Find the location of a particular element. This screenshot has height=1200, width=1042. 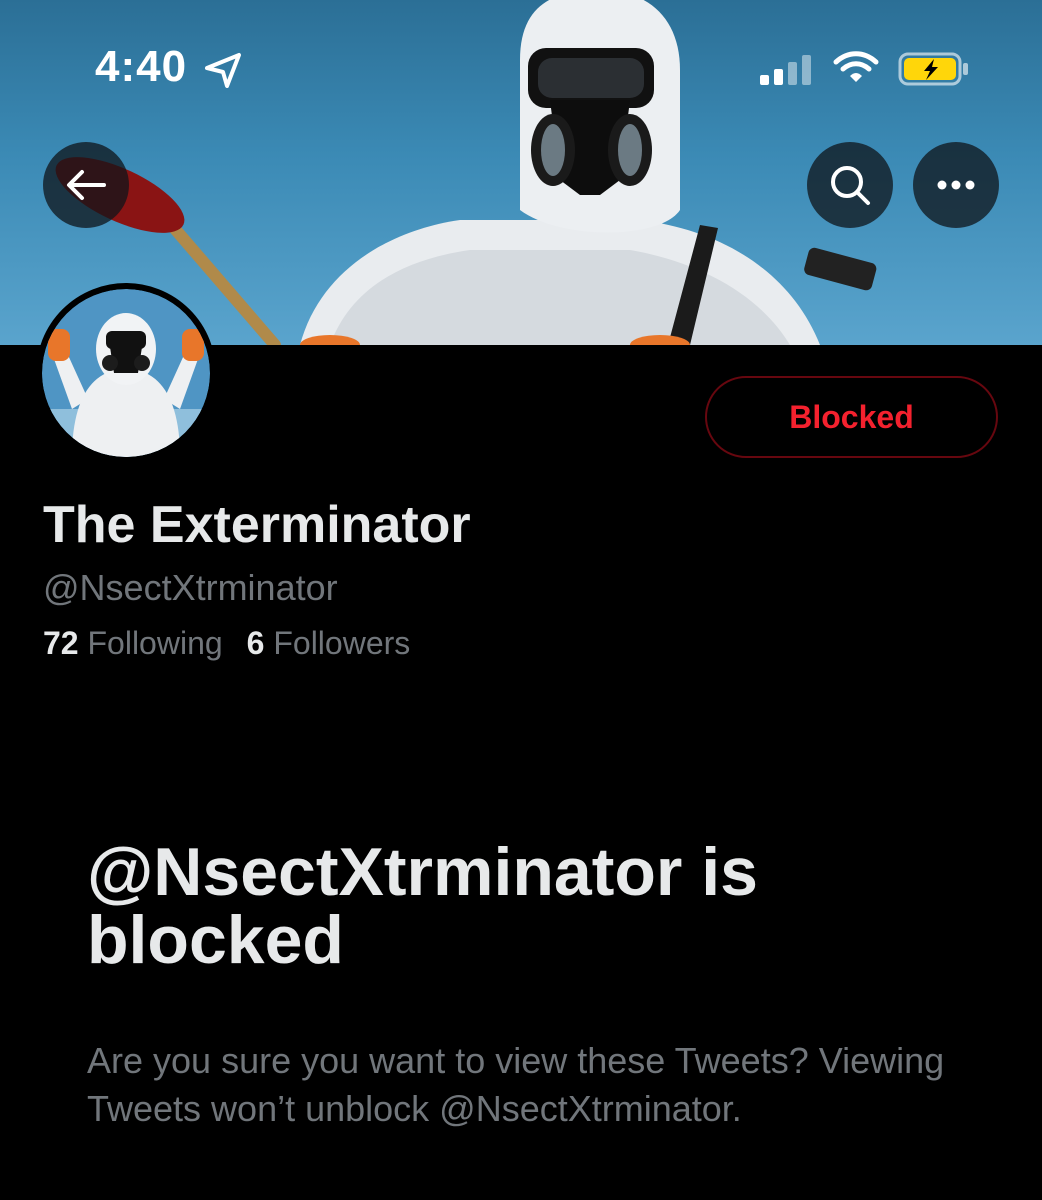

arrow-left-icon is located at coordinates (86, 185).